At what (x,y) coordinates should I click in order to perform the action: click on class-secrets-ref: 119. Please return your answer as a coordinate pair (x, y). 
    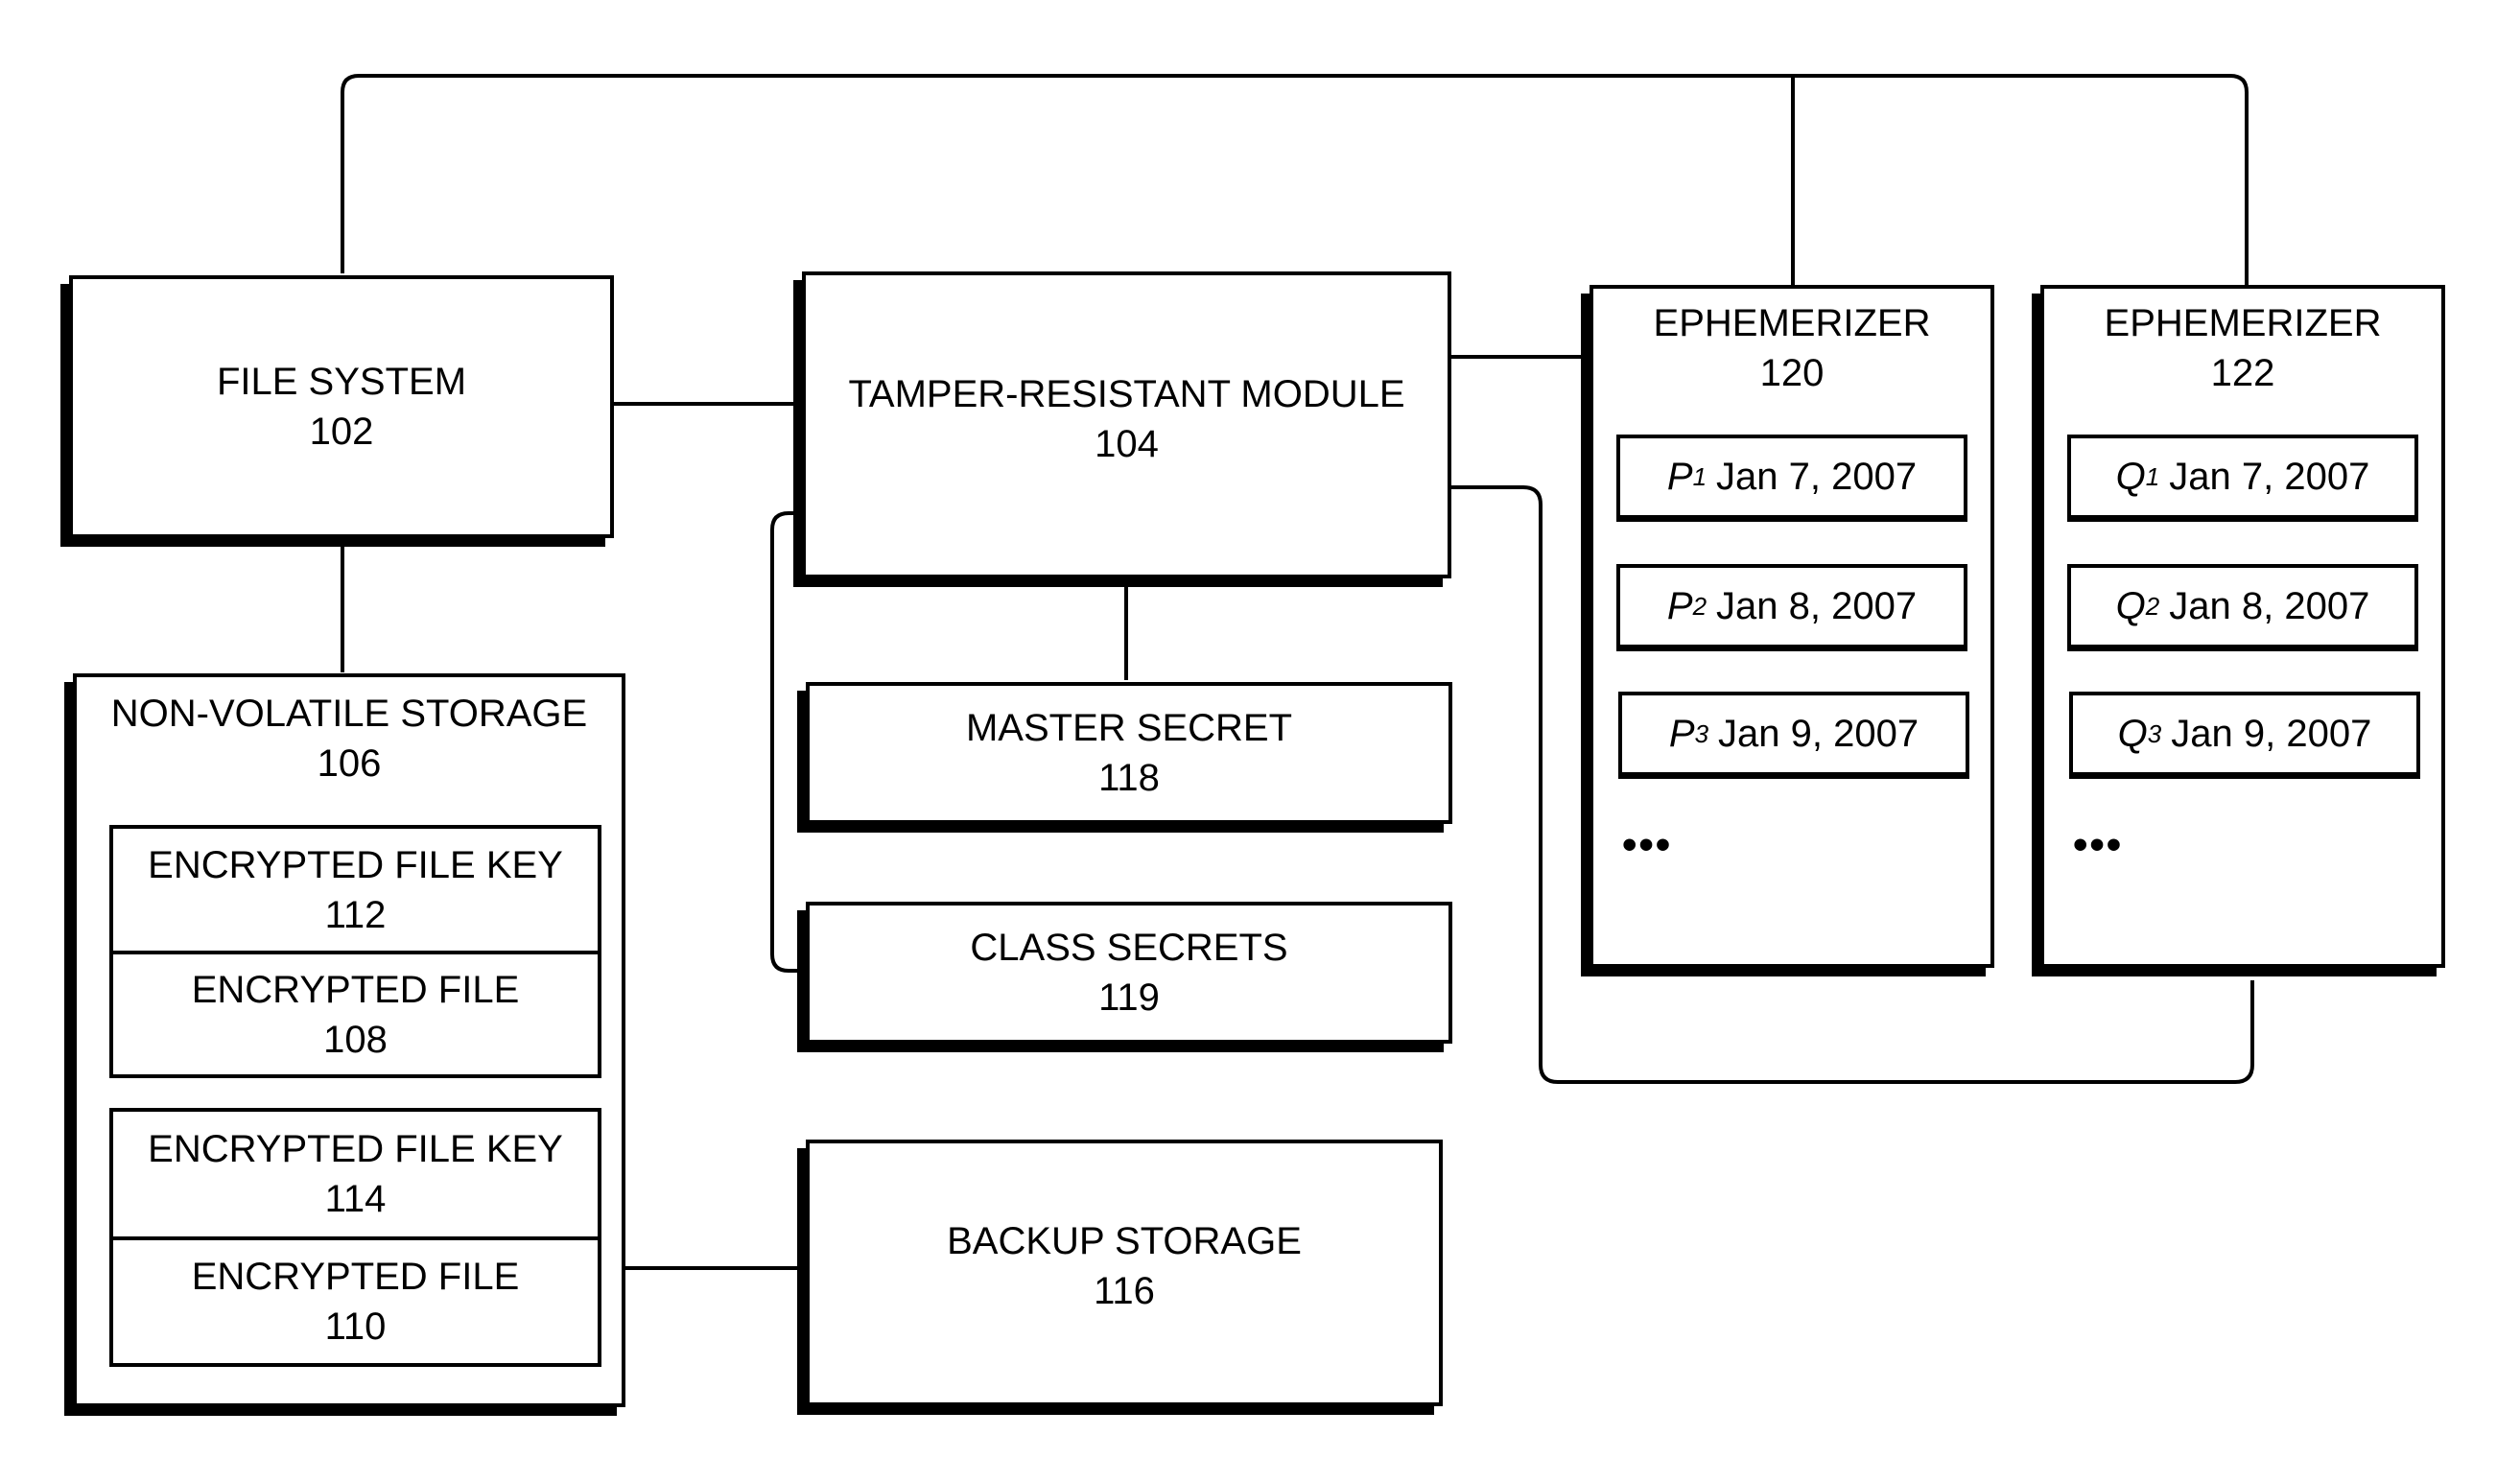
    Looking at the image, I should click on (1129, 998).